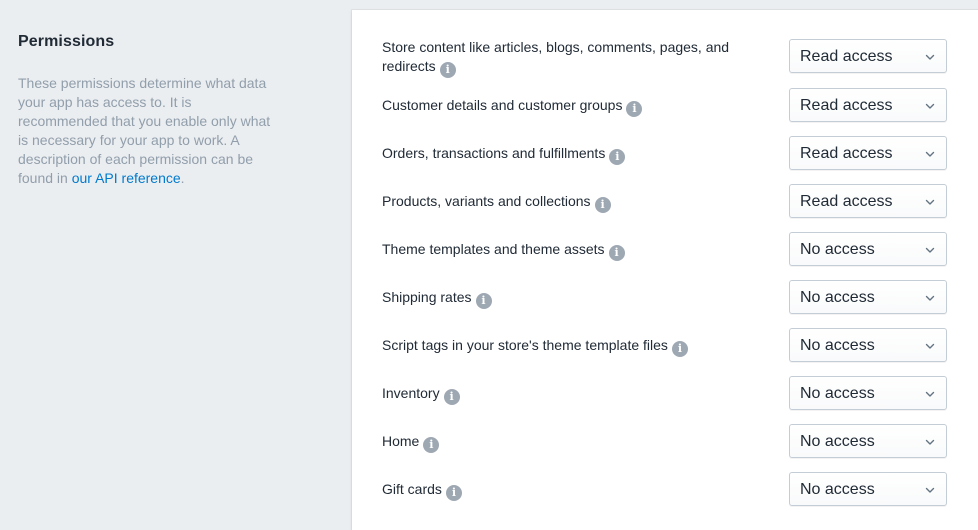 This screenshot has height=530, width=978. I want to click on permission-label: Orders, transactions and fulfillments i, so click(572, 154).